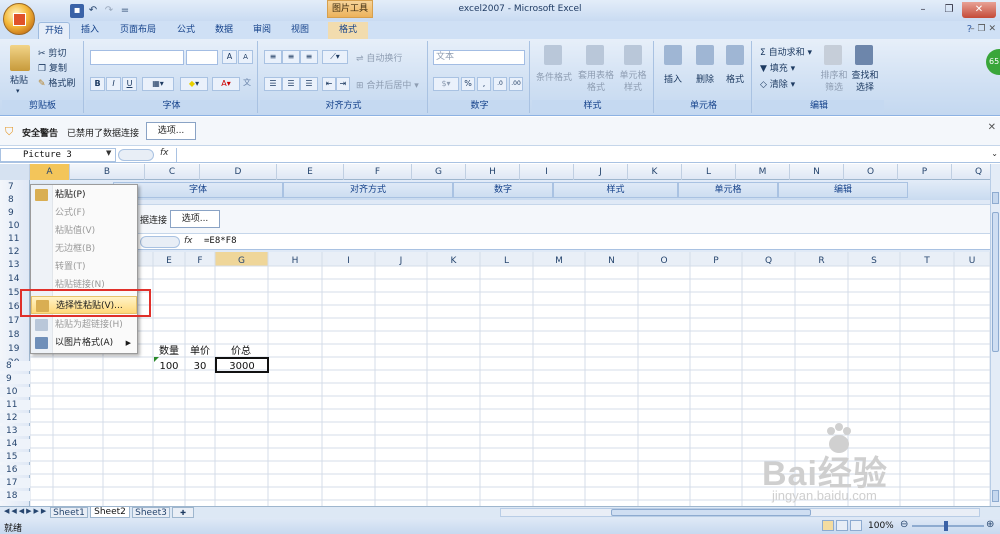  Describe the element at coordinates (949, 10) in the screenshot. I see `restore-button: ❐` at that location.